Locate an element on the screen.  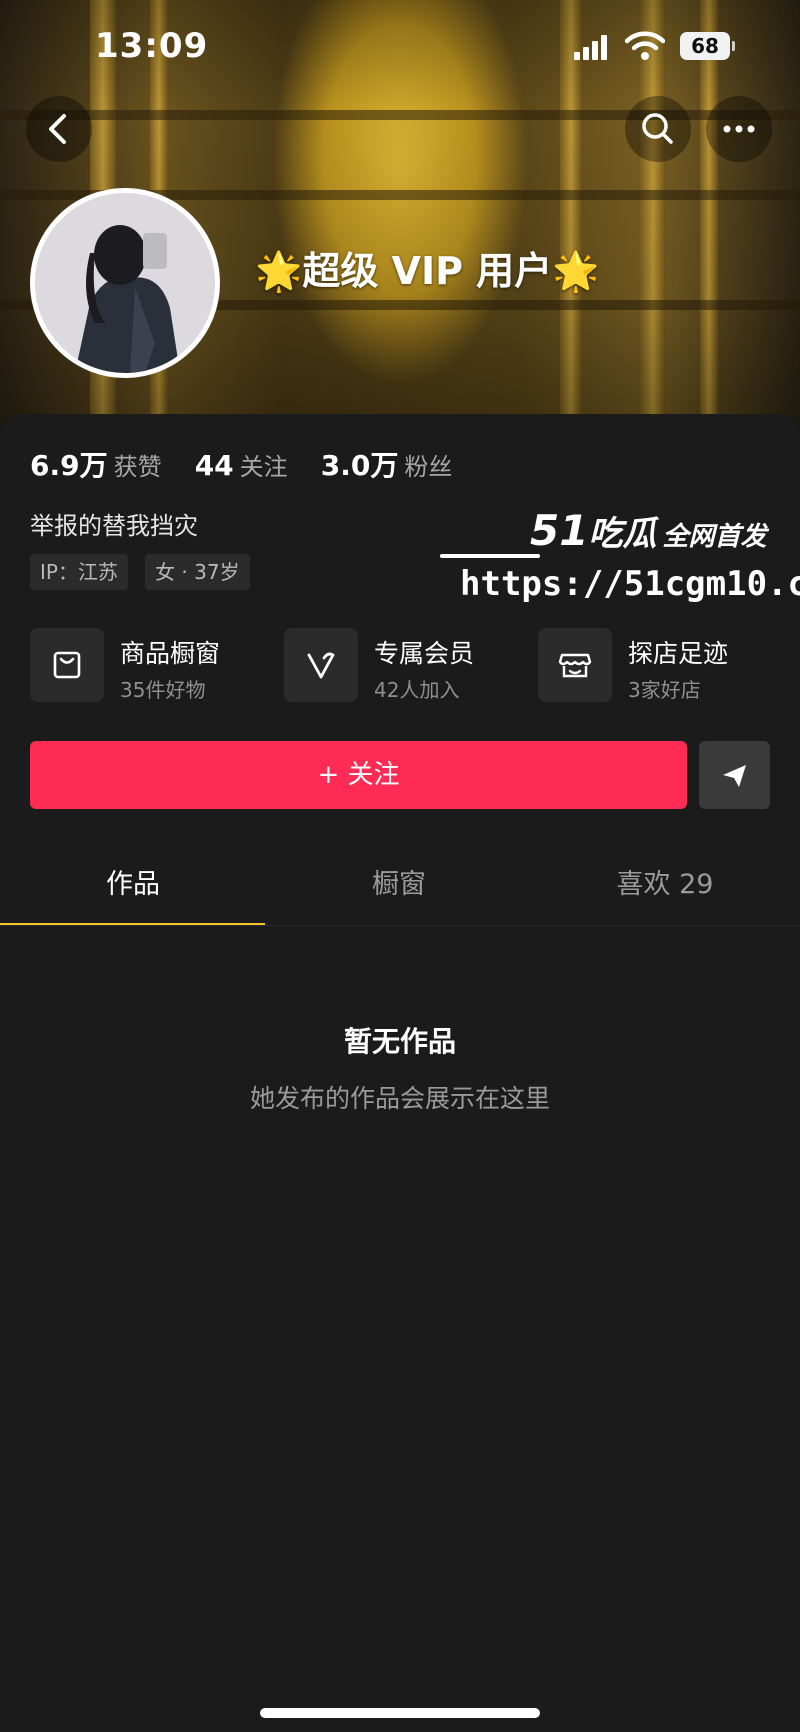
avatar is located at coordinates (125, 283).